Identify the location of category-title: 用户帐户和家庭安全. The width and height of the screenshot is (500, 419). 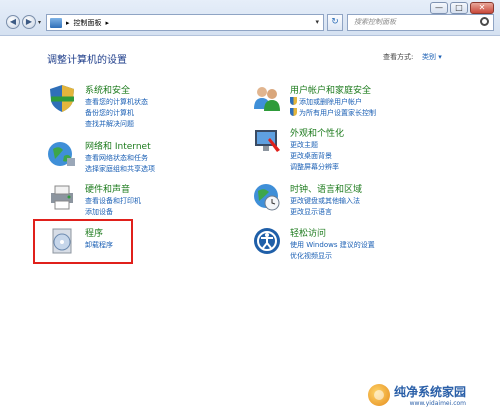
(330, 89).